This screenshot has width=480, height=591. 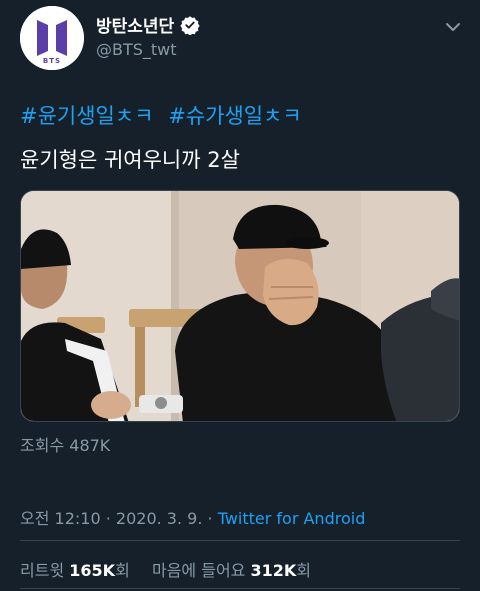 I want to click on name-row: 방탄소년단, so click(x=148, y=24).